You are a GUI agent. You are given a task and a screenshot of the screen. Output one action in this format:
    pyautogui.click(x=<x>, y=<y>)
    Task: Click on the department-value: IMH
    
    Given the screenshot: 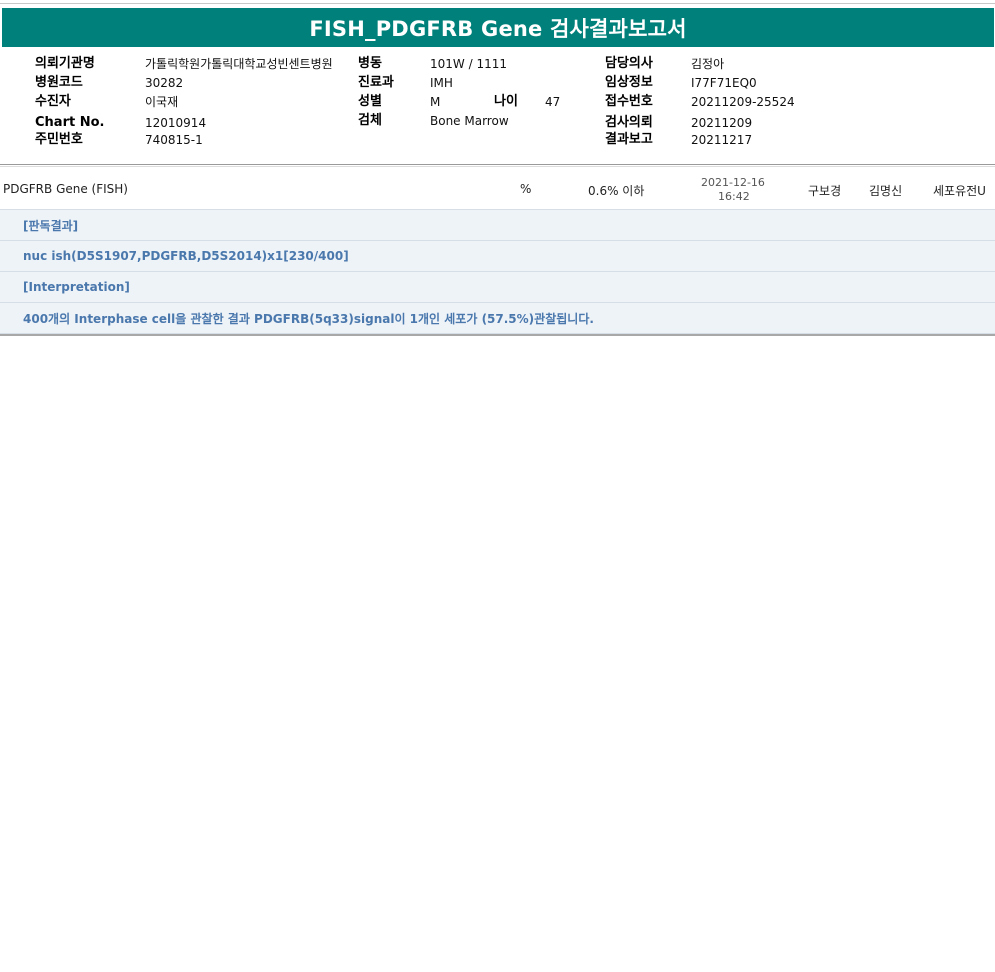 What is the action you would take?
    pyautogui.click(x=441, y=83)
    